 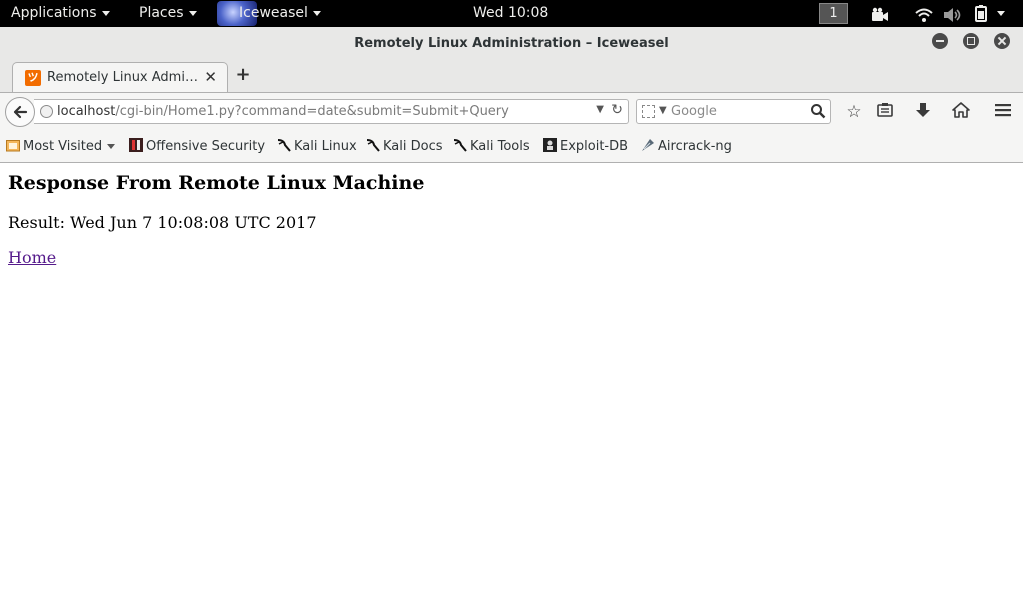 I want to click on bookmark-label: Kali Tools, so click(x=500, y=146).